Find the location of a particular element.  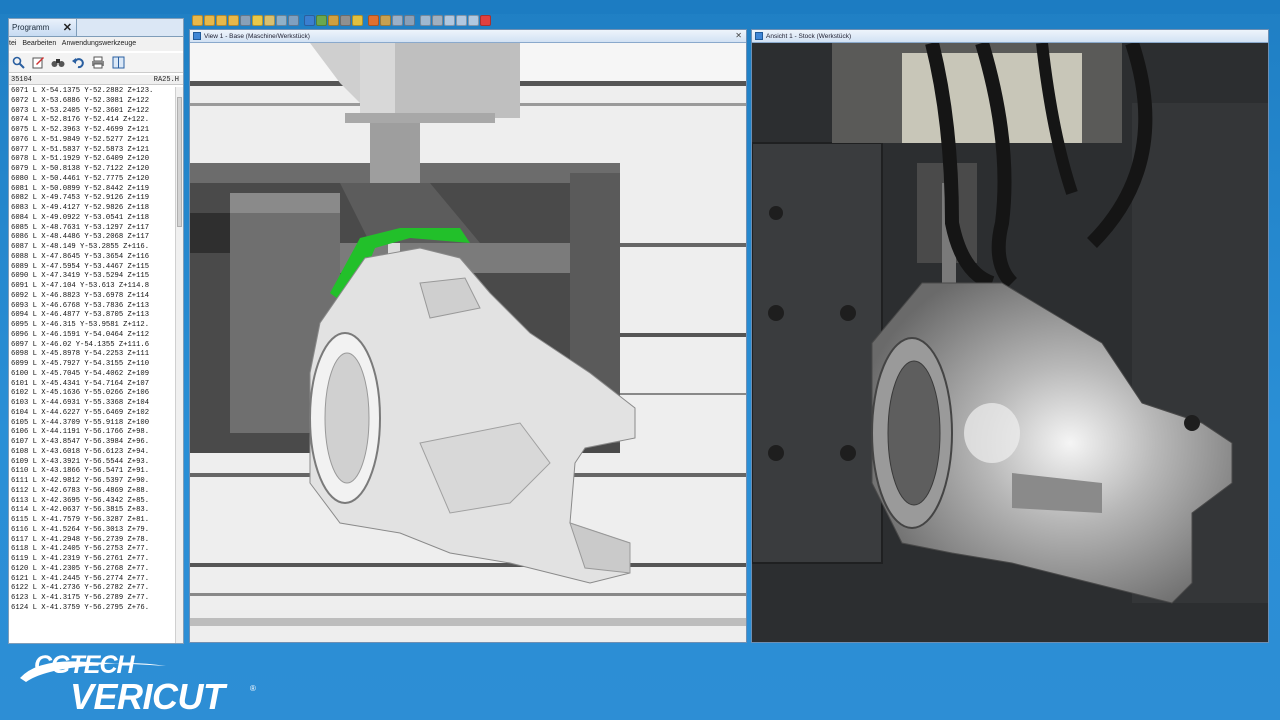

nc-code-line: 6109 L X-43.3921 Y-56.5544 Z+93. is located at coordinates (93, 463).